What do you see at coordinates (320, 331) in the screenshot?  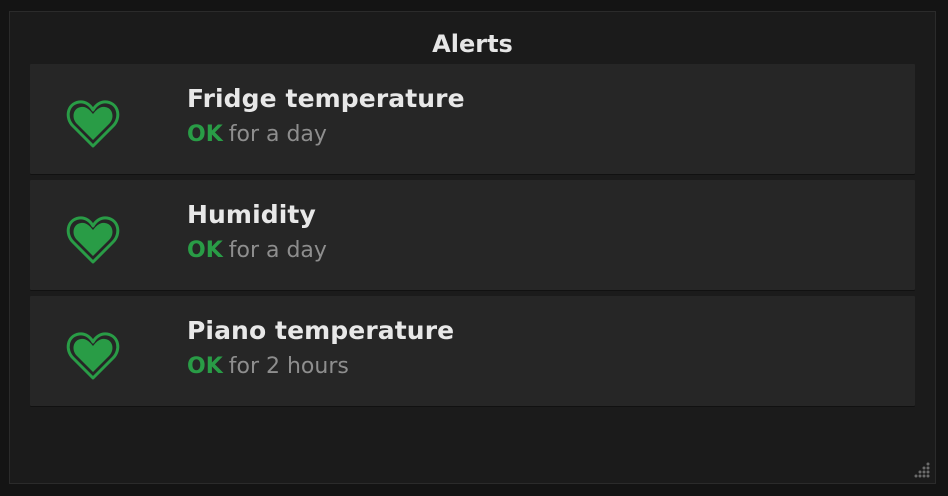 I see `alert-name-link: Piano temperature` at bounding box center [320, 331].